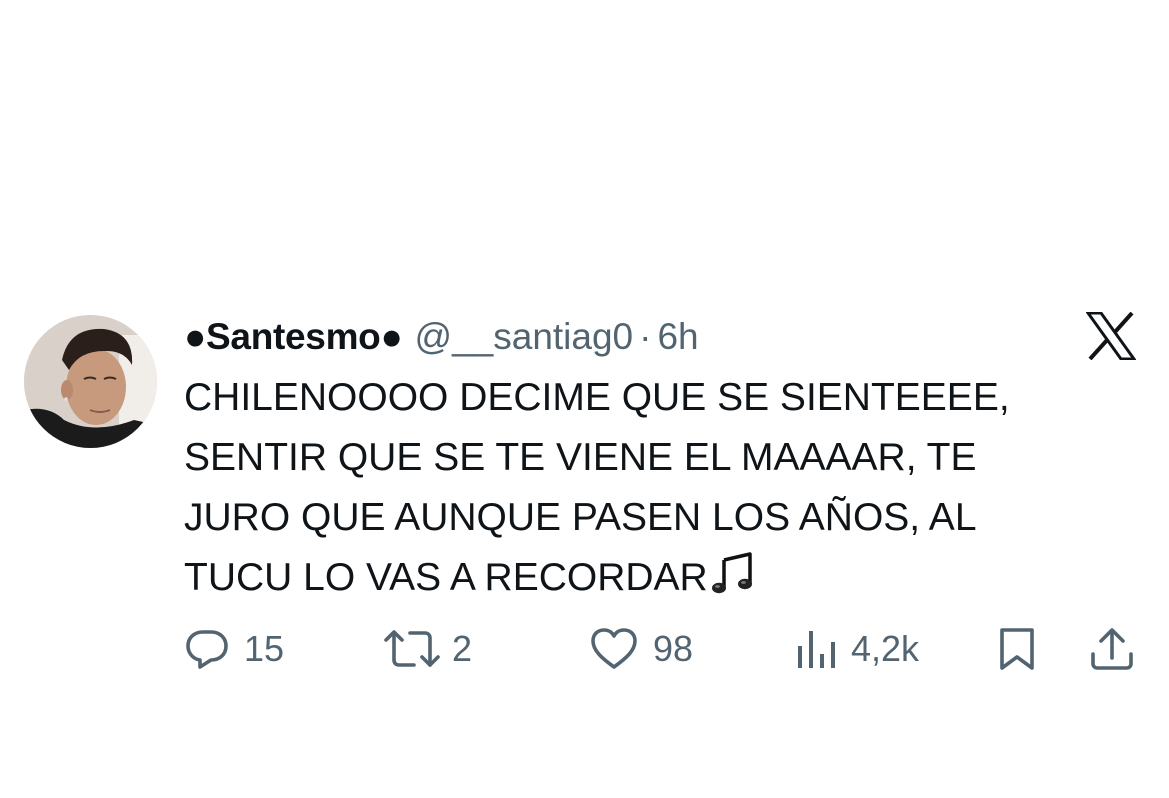 The image size is (1169, 798). Describe the element at coordinates (446, 577) in the screenshot. I see `tweet-text-segment: TUCU LO VAS A RECORDAR` at that location.